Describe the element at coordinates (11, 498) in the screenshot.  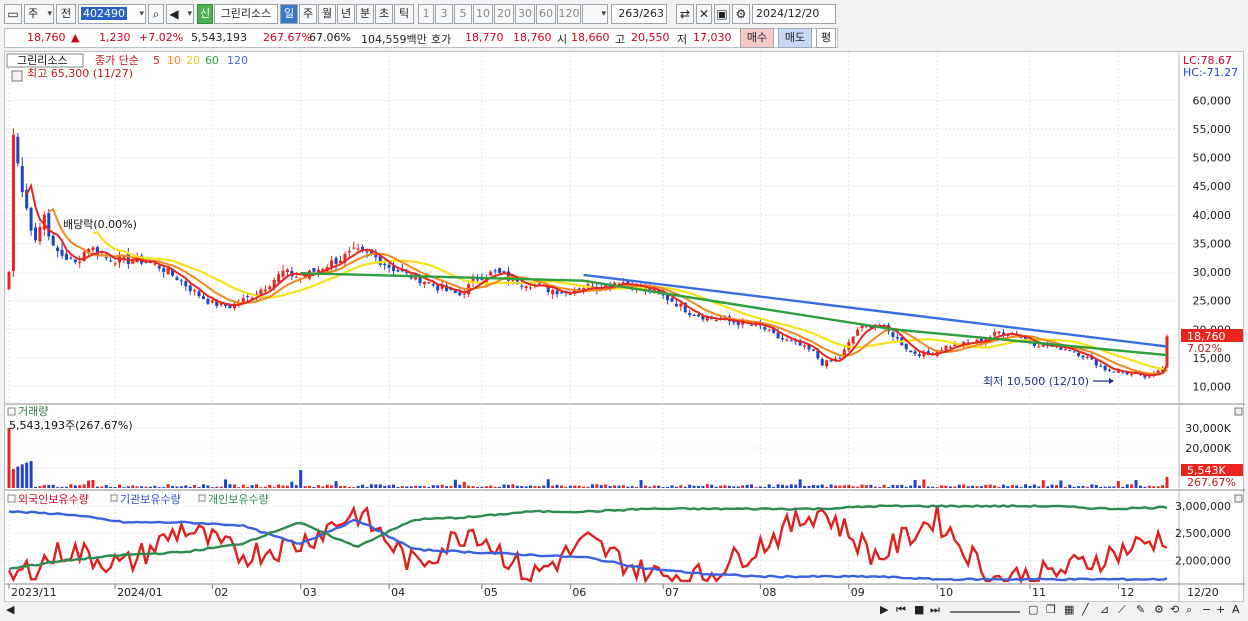
I see `holding-panel-menu` at that location.